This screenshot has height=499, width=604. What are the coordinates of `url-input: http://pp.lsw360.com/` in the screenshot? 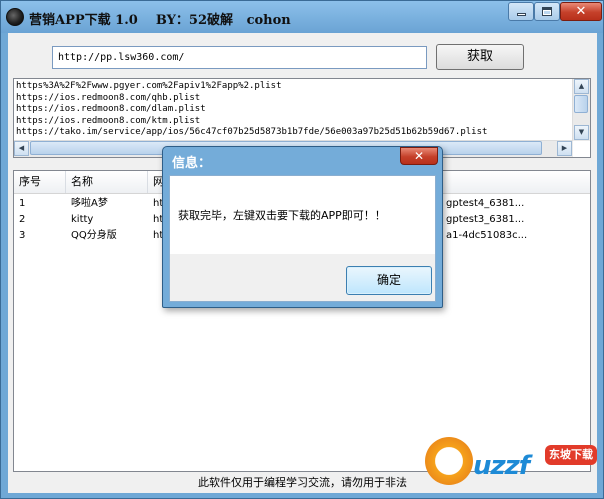 It's located at (239, 57).